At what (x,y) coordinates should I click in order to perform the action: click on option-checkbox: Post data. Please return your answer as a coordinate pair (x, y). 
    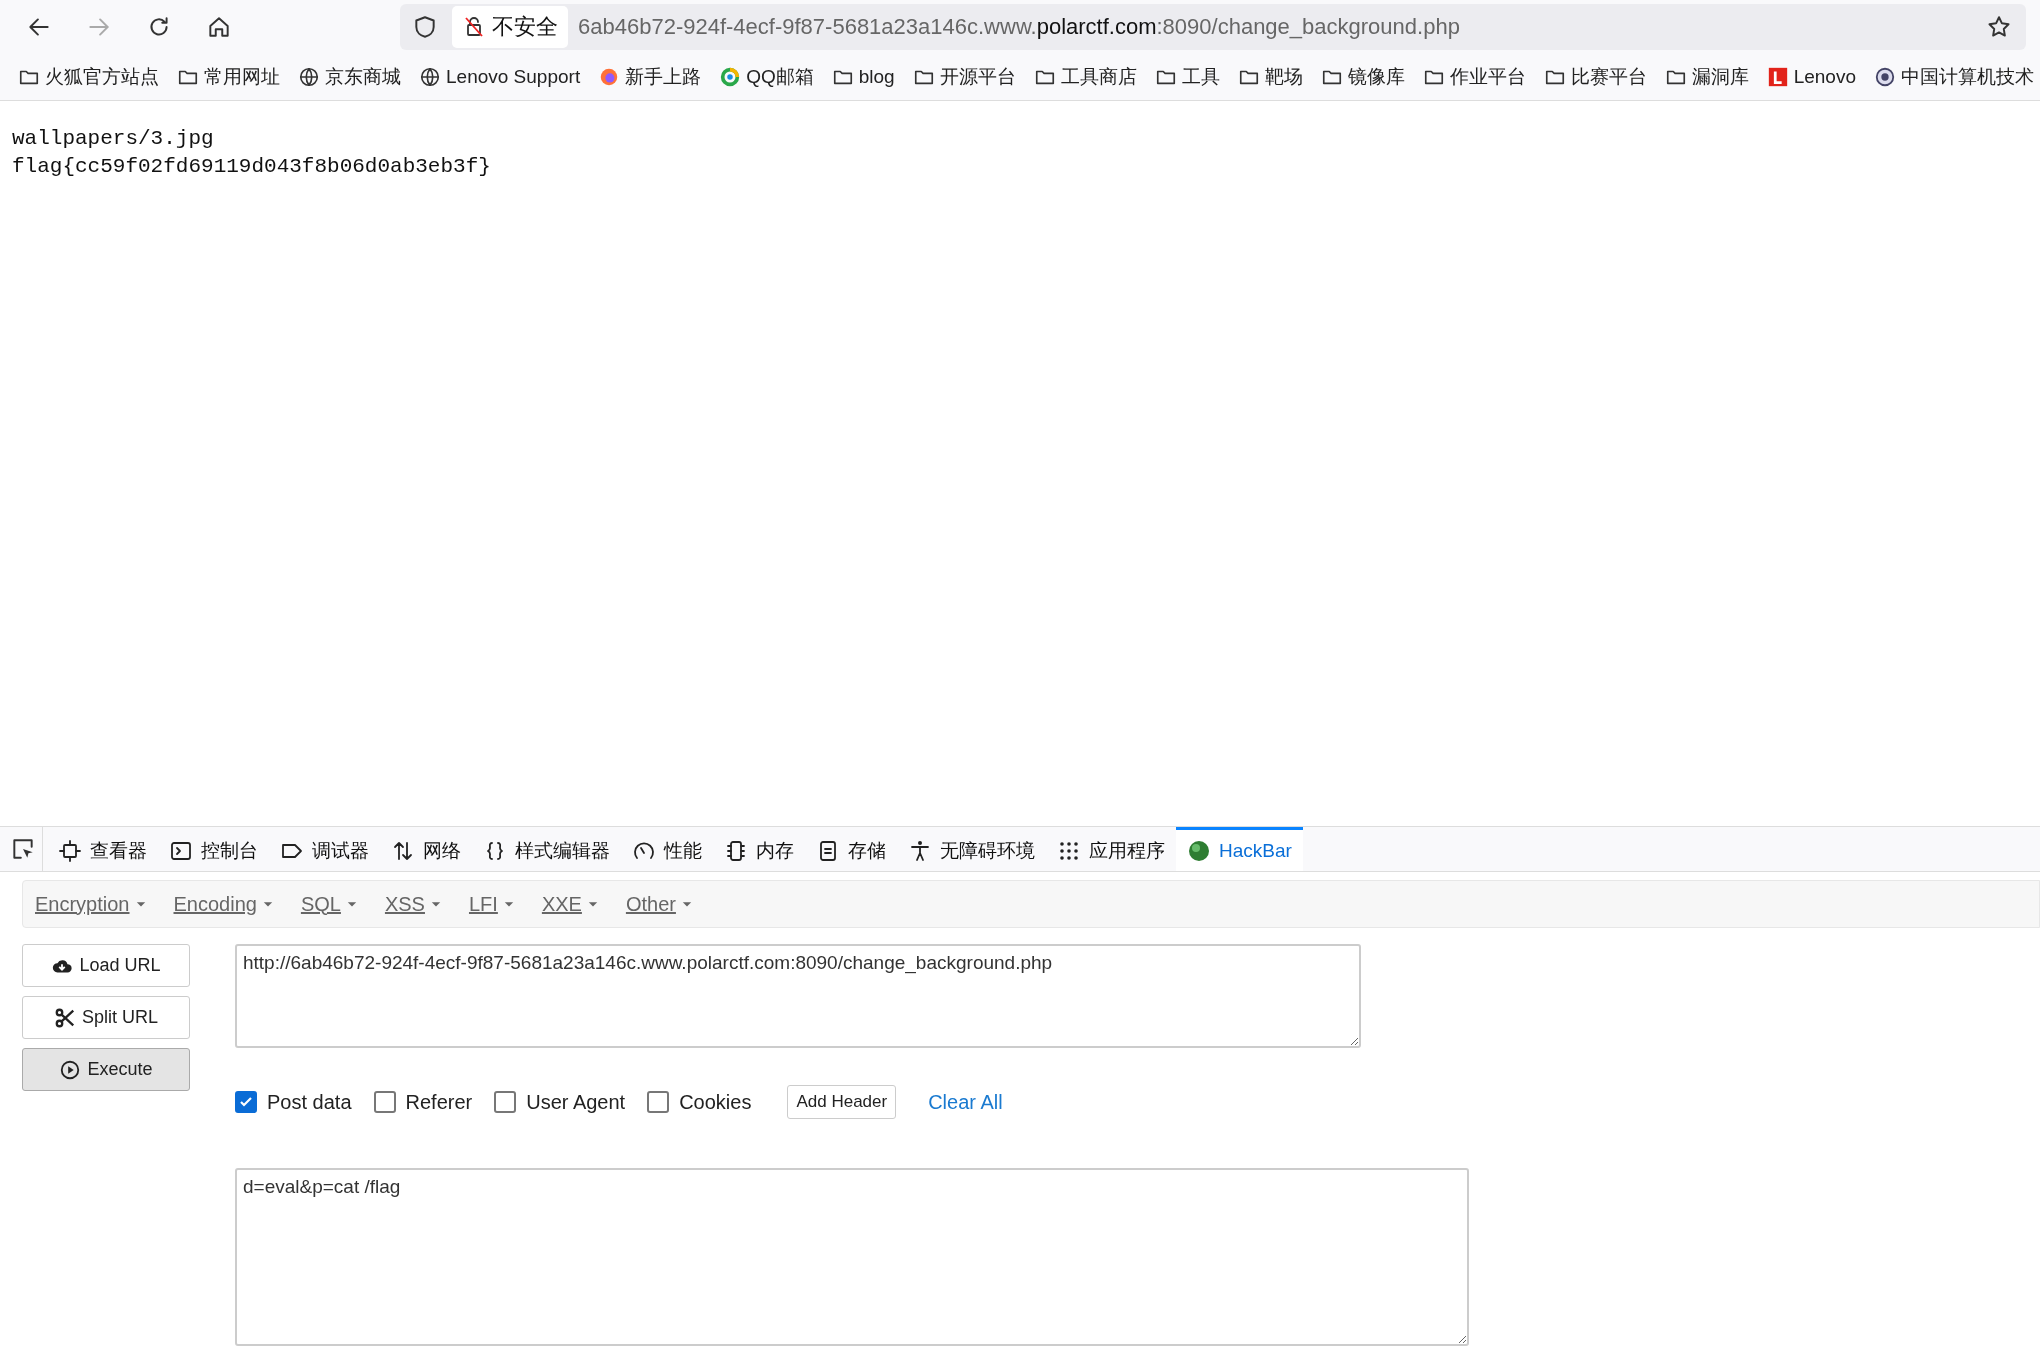
    Looking at the image, I should click on (293, 1102).